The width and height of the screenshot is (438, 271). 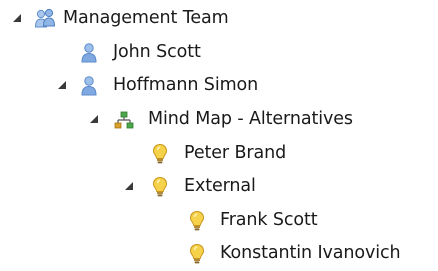 I want to click on tree-node-mind-map-alternatives: Mind Map - Alternatives, so click(x=219, y=119).